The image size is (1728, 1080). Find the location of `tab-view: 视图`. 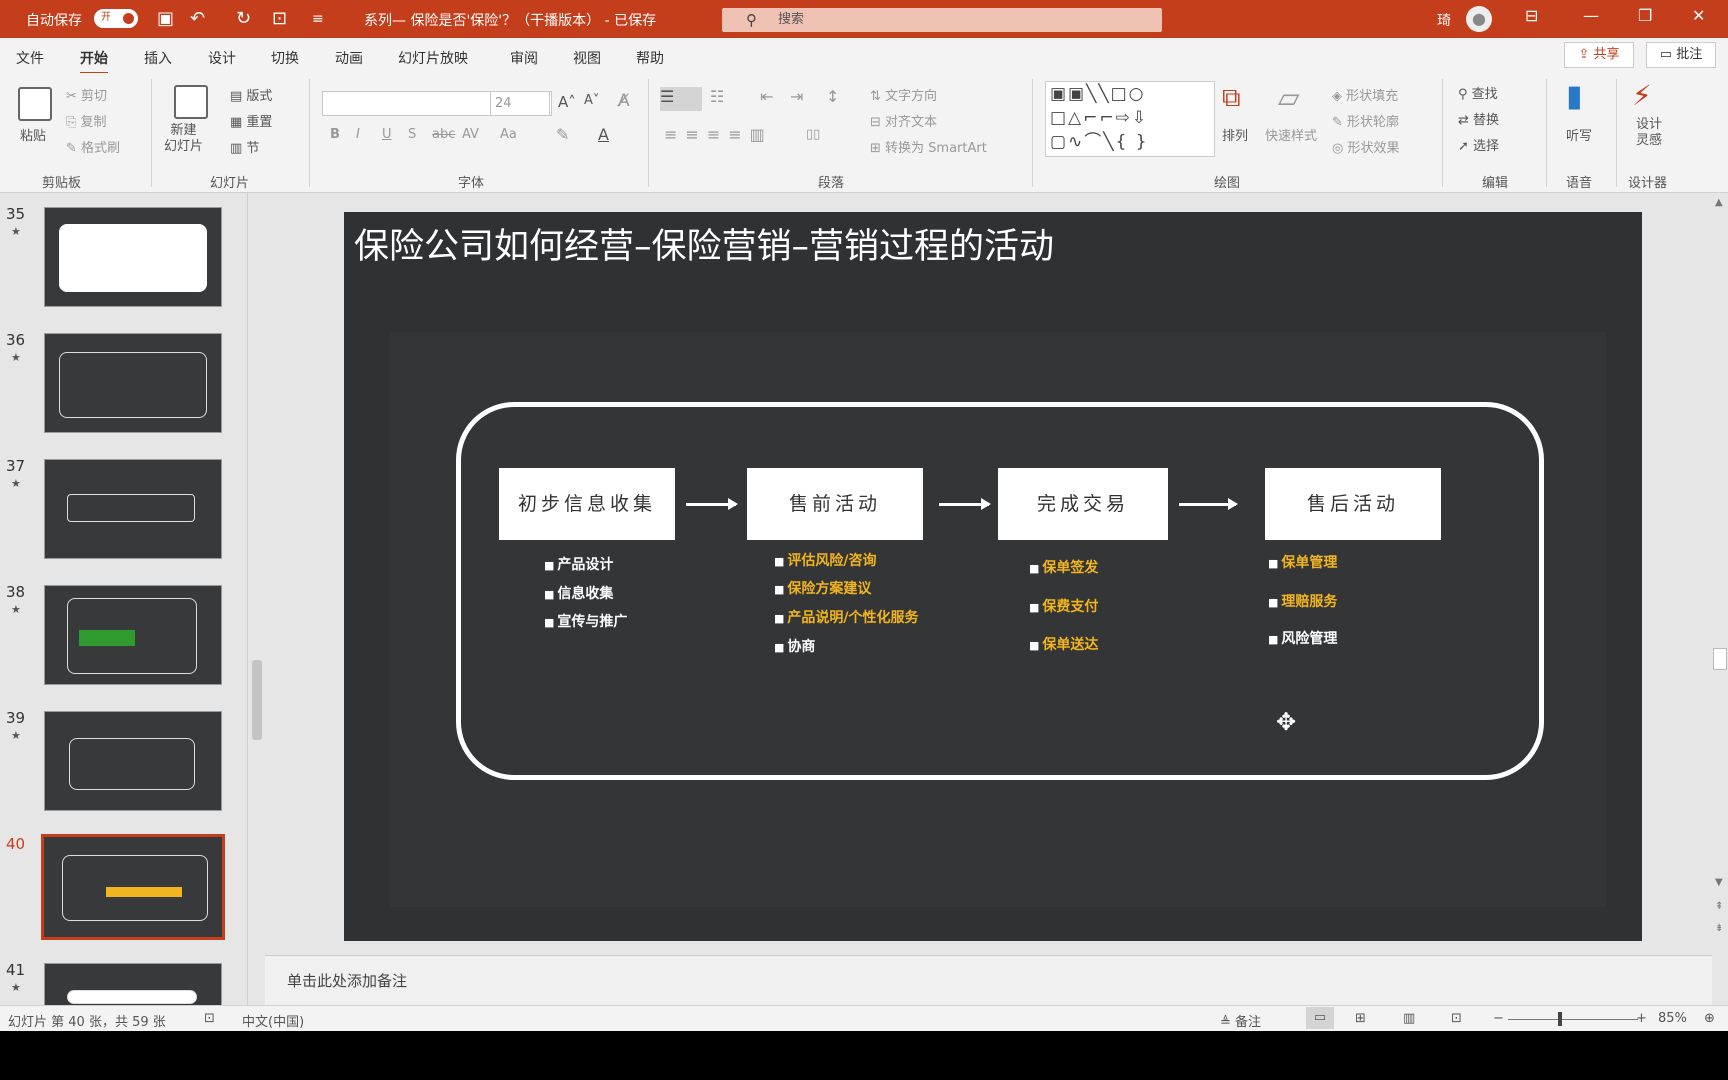

tab-view: 视图 is located at coordinates (587, 58).